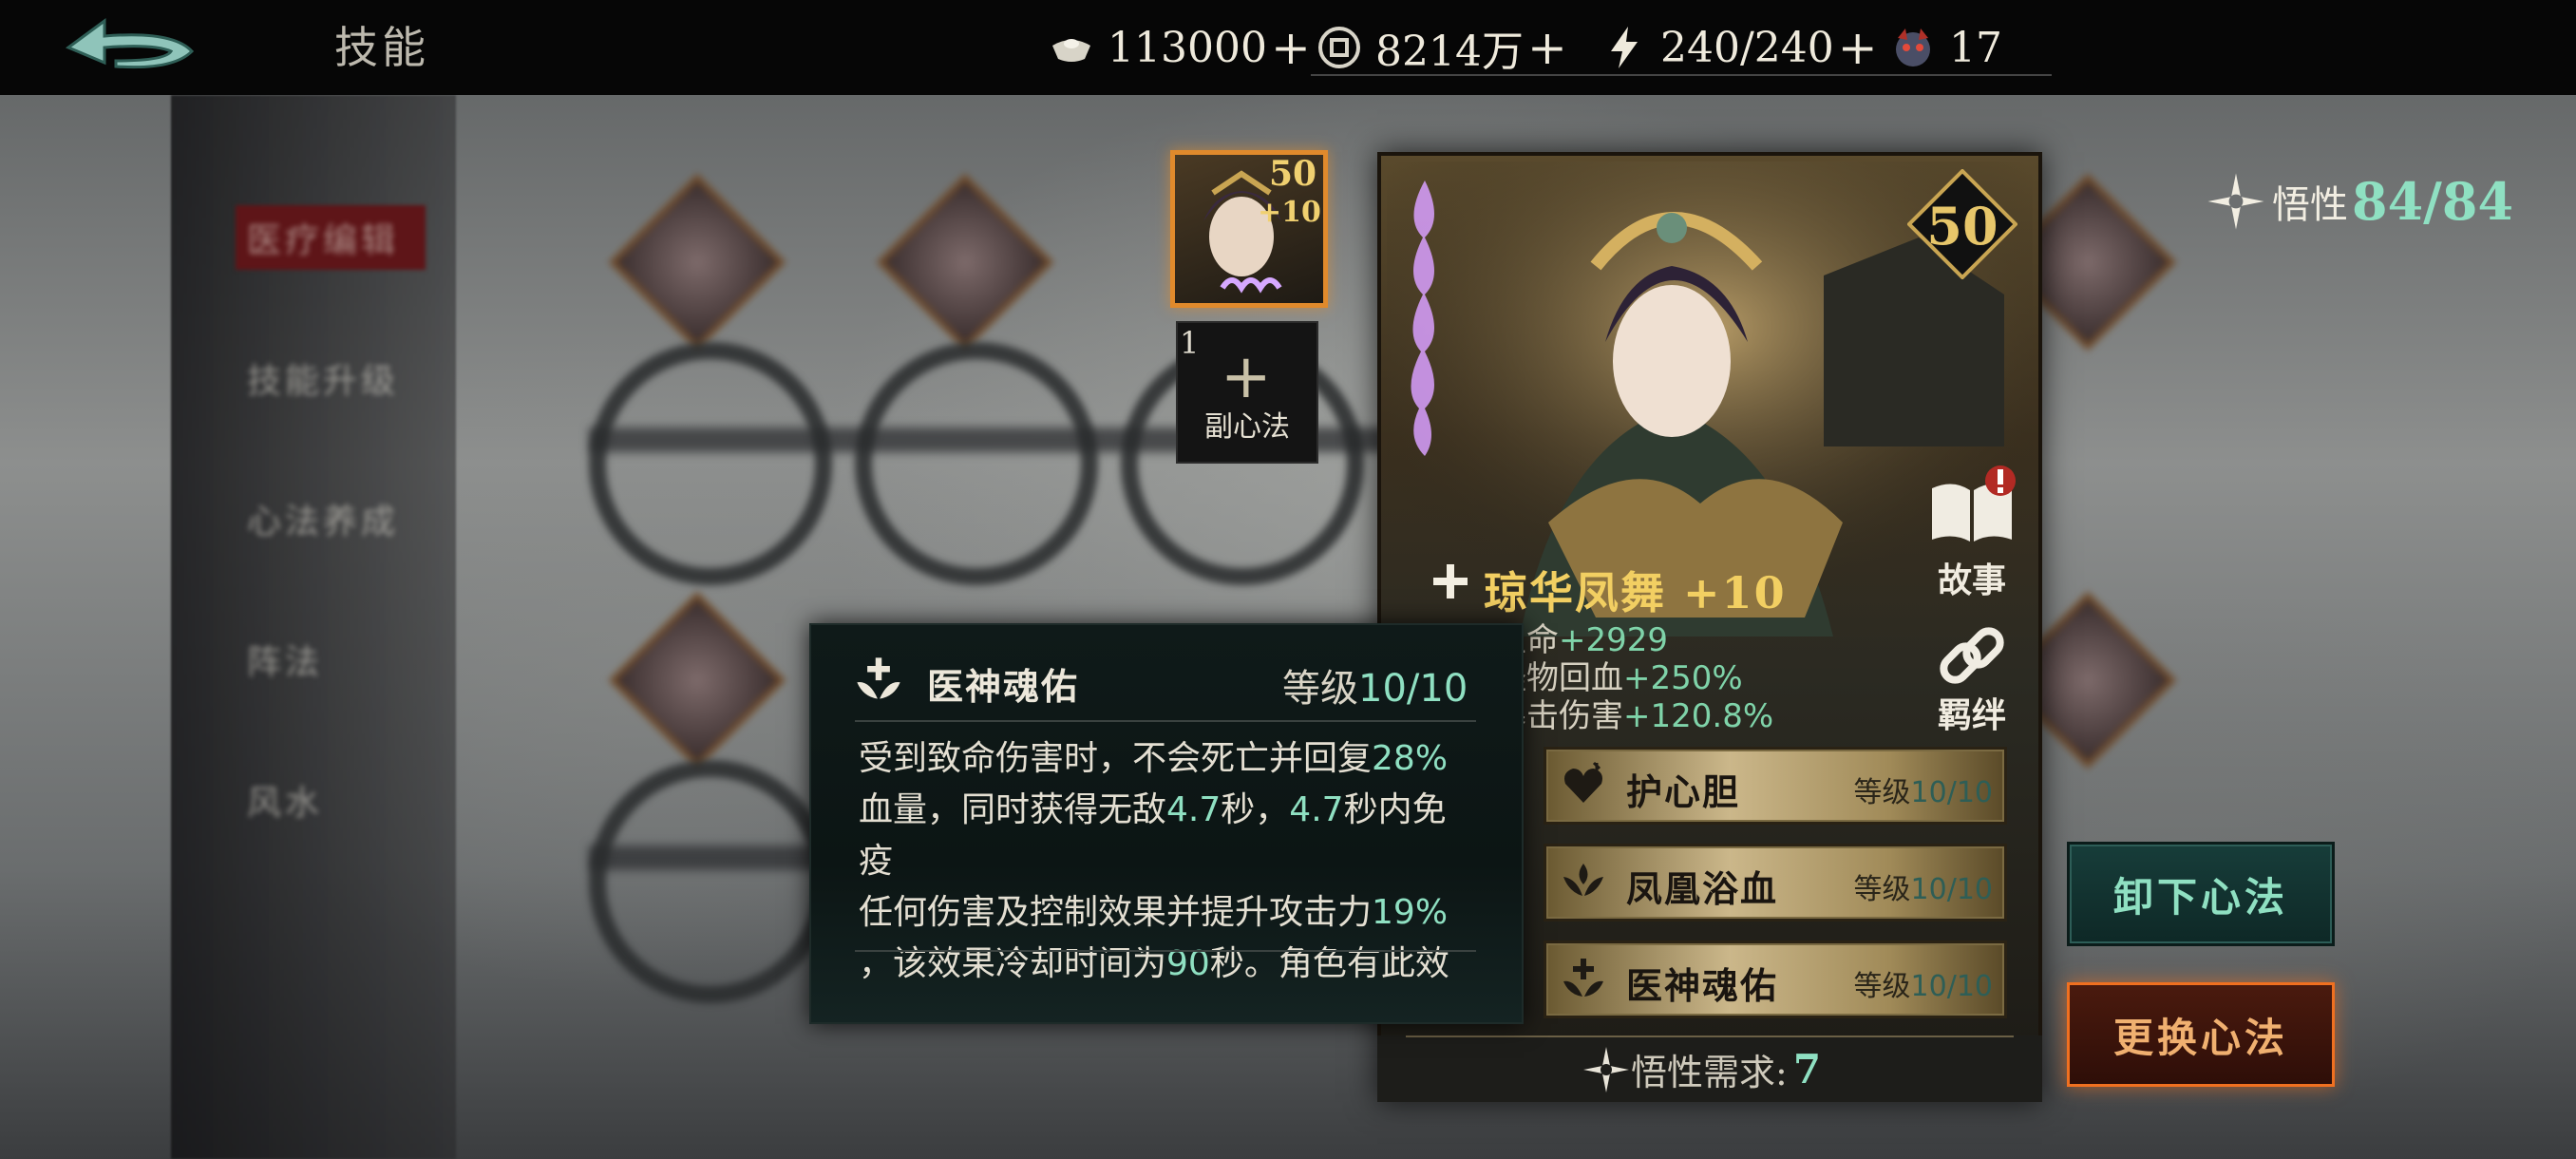 Image resolution: width=2576 pixels, height=1159 pixels. Describe the element at coordinates (1187, 47) in the screenshot. I see `resource-value: 113000` at that location.